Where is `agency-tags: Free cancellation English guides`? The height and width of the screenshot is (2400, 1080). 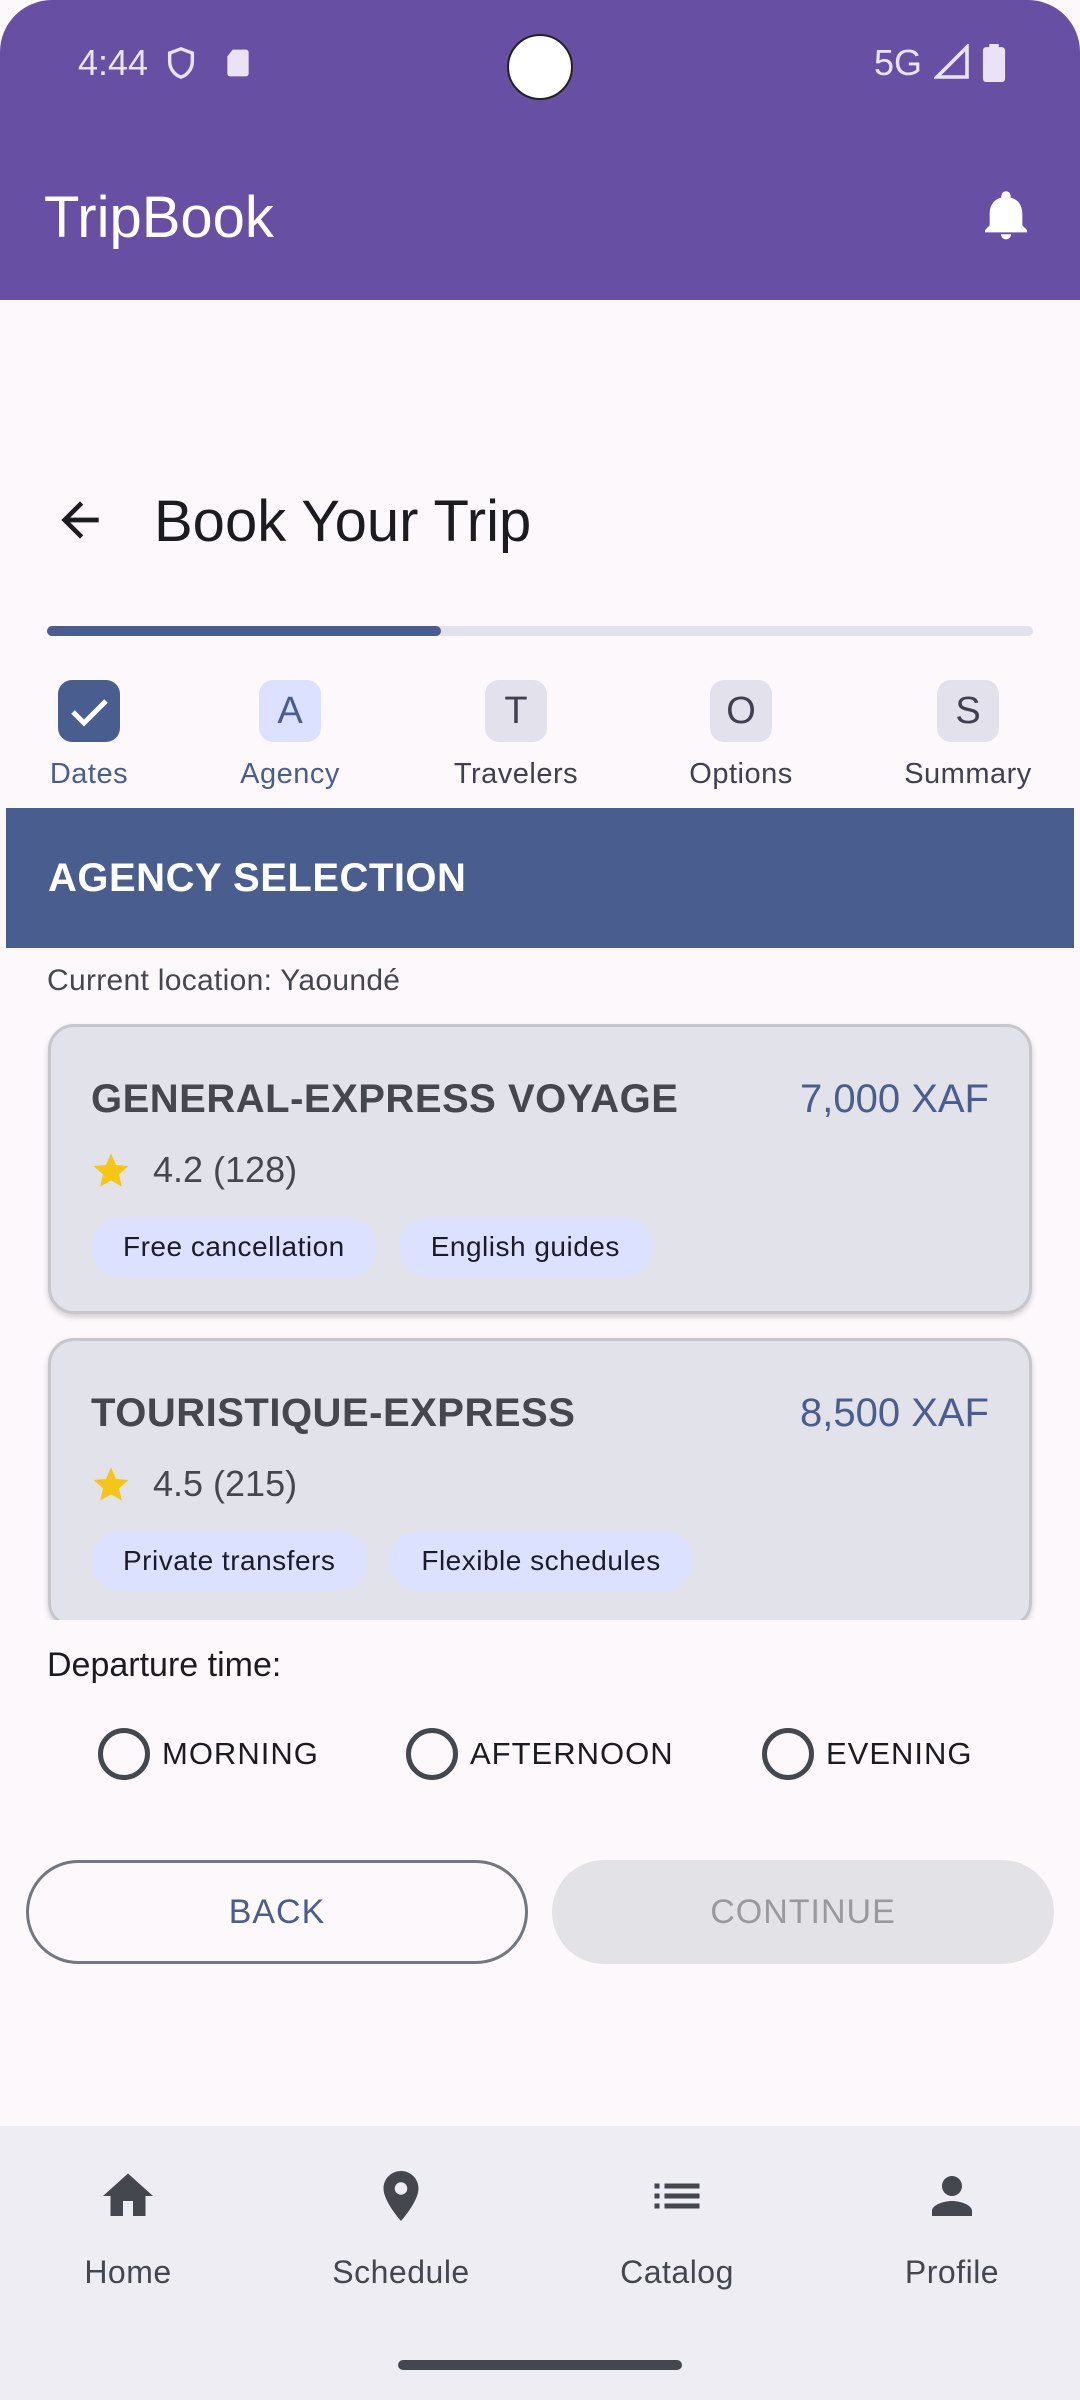 agency-tags: Free cancellation English guides is located at coordinates (382, 1247).